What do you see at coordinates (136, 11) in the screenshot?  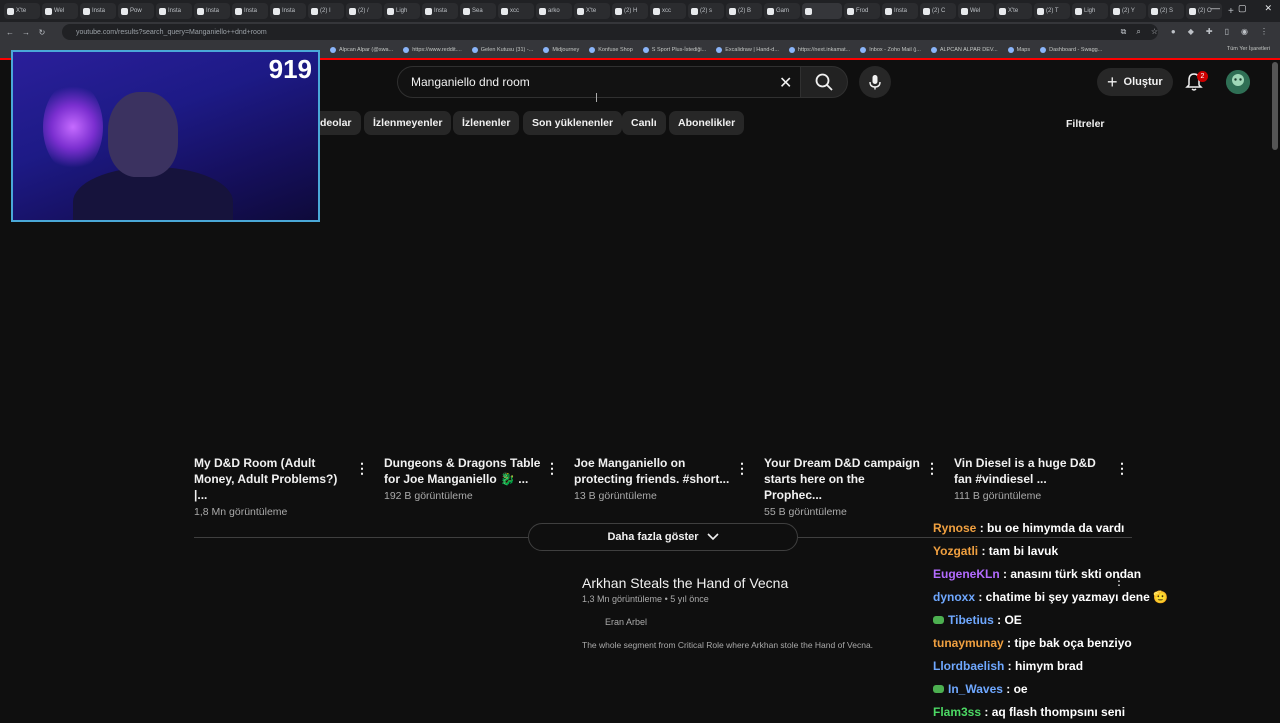 I see `browser-tab: Pow` at bounding box center [136, 11].